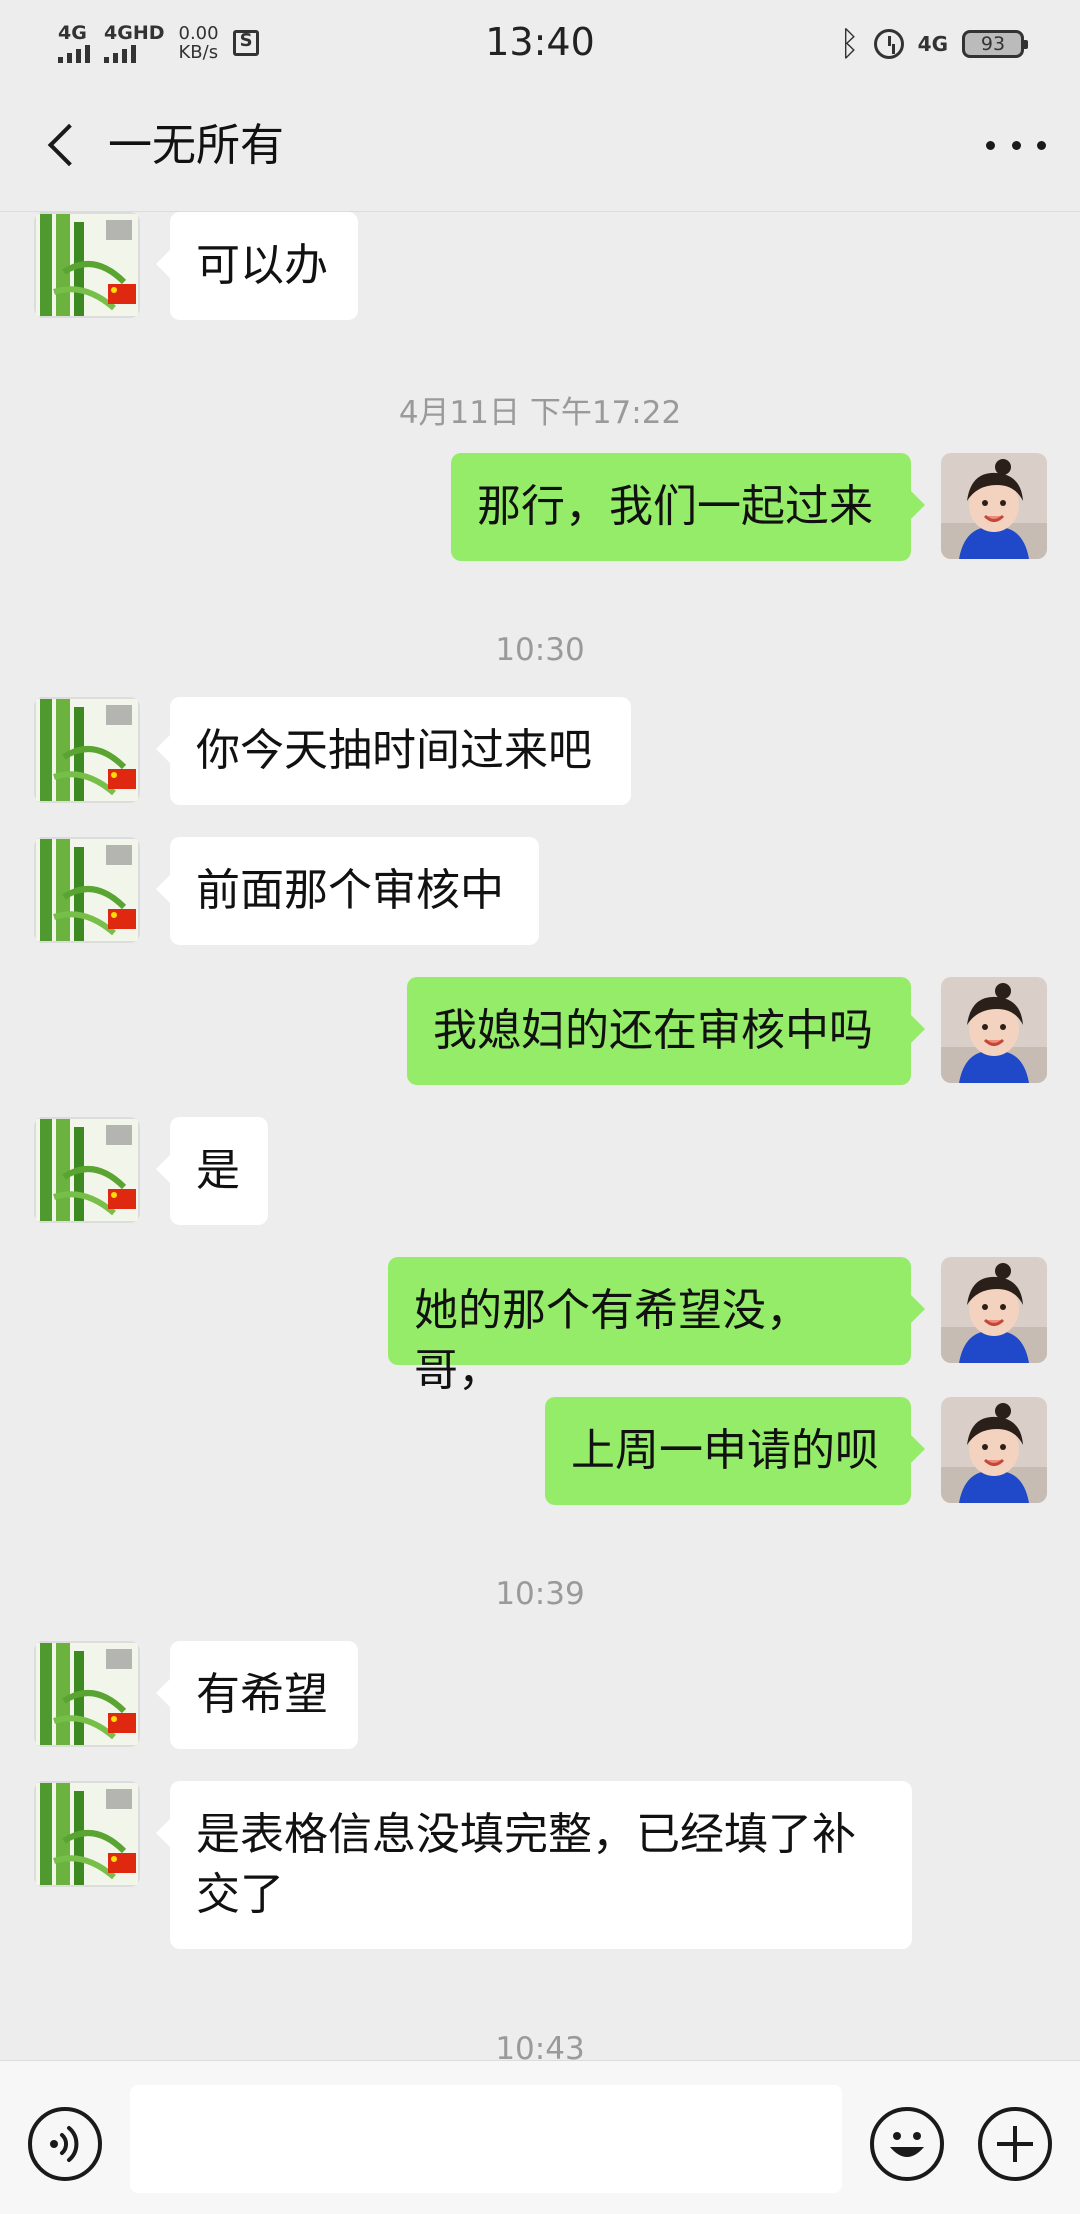  I want to click on message-bubble: 可以办, so click(257, 266).